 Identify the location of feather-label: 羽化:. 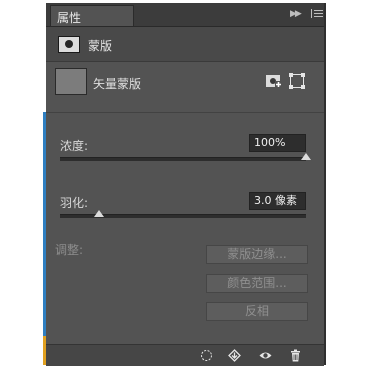
(74, 203).